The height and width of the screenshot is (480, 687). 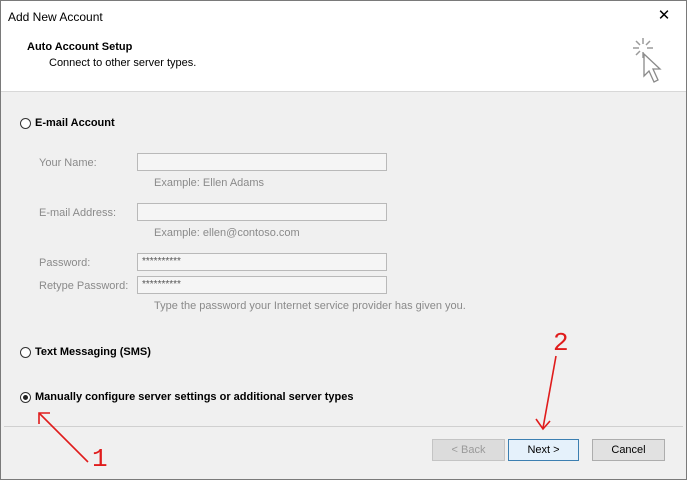 What do you see at coordinates (543, 450) in the screenshot?
I see `next-button: Next >` at bounding box center [543, 450].